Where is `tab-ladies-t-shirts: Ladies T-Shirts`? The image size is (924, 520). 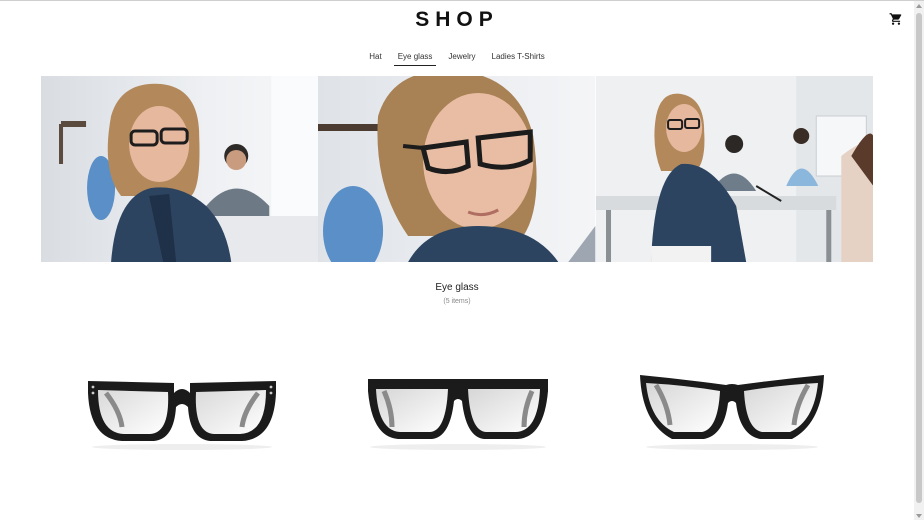 tab-ladies-t-shirts: Ladies T-Shirts is located at coordinates (518, 59).